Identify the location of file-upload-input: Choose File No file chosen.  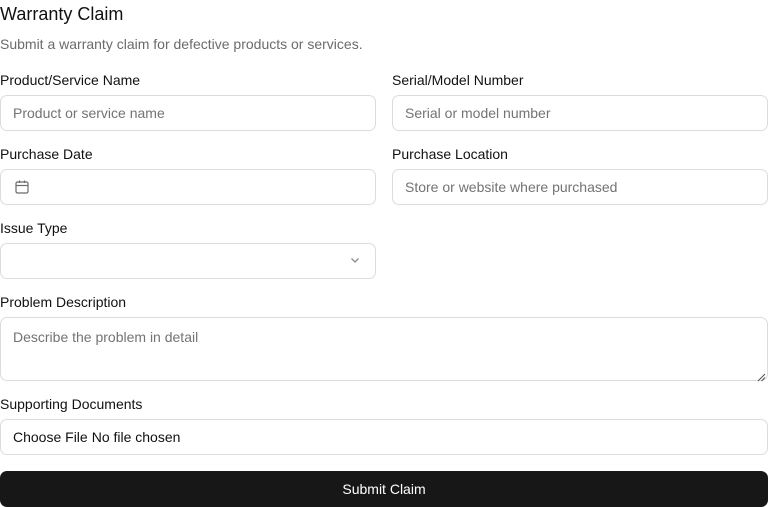
(384, 437).